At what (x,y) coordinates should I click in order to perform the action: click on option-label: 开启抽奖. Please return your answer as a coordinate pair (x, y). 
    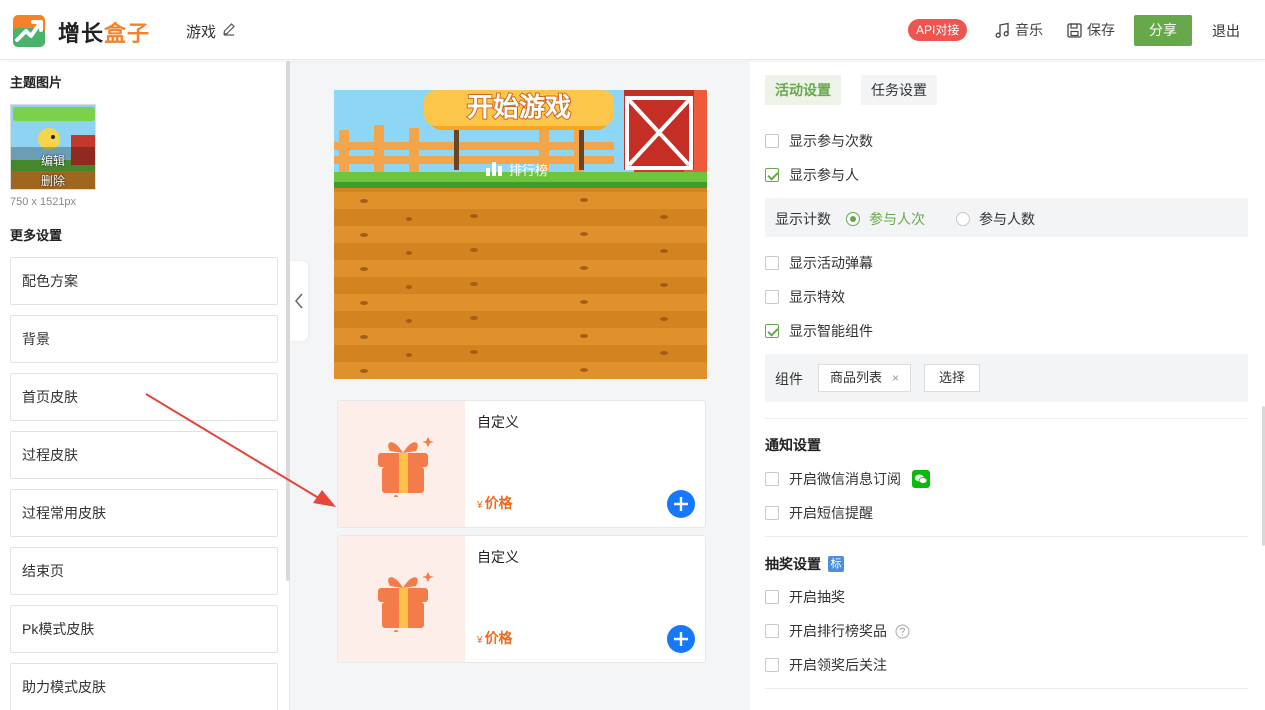
    Looking at the image, I should click on (817, 597).